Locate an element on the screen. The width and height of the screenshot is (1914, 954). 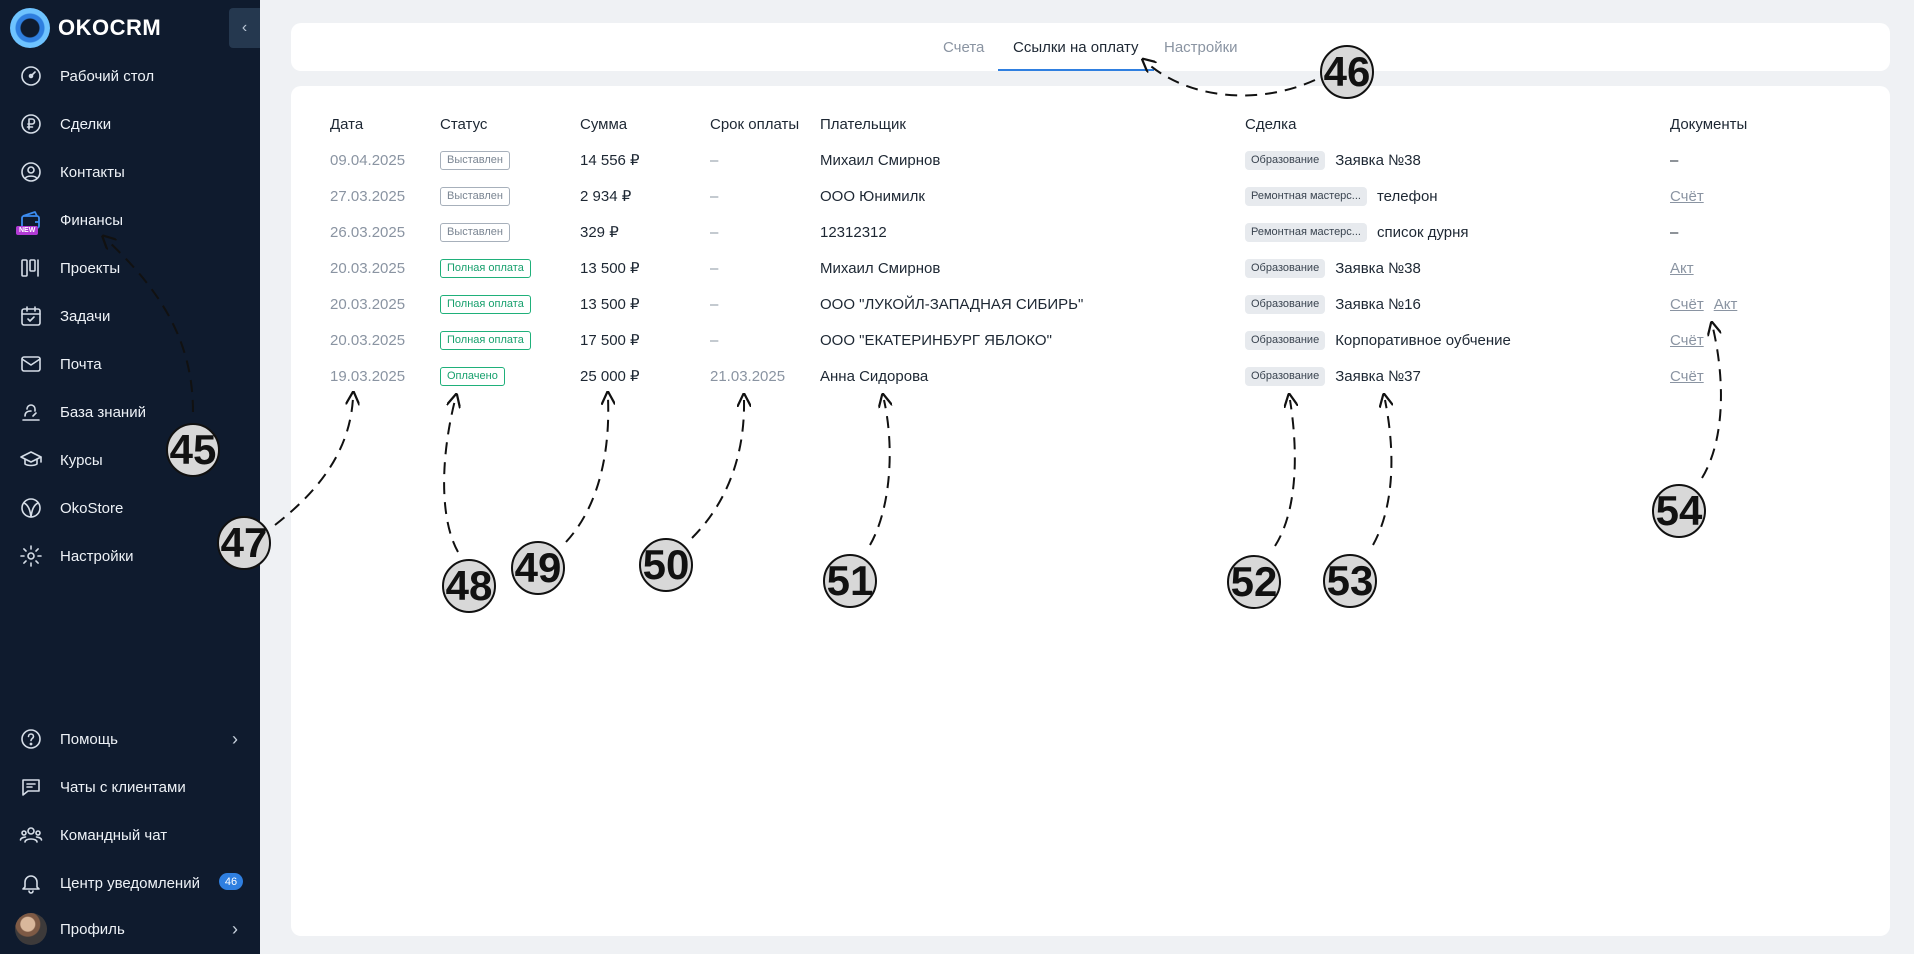
gear-icon is located at coordinates (31, 556).